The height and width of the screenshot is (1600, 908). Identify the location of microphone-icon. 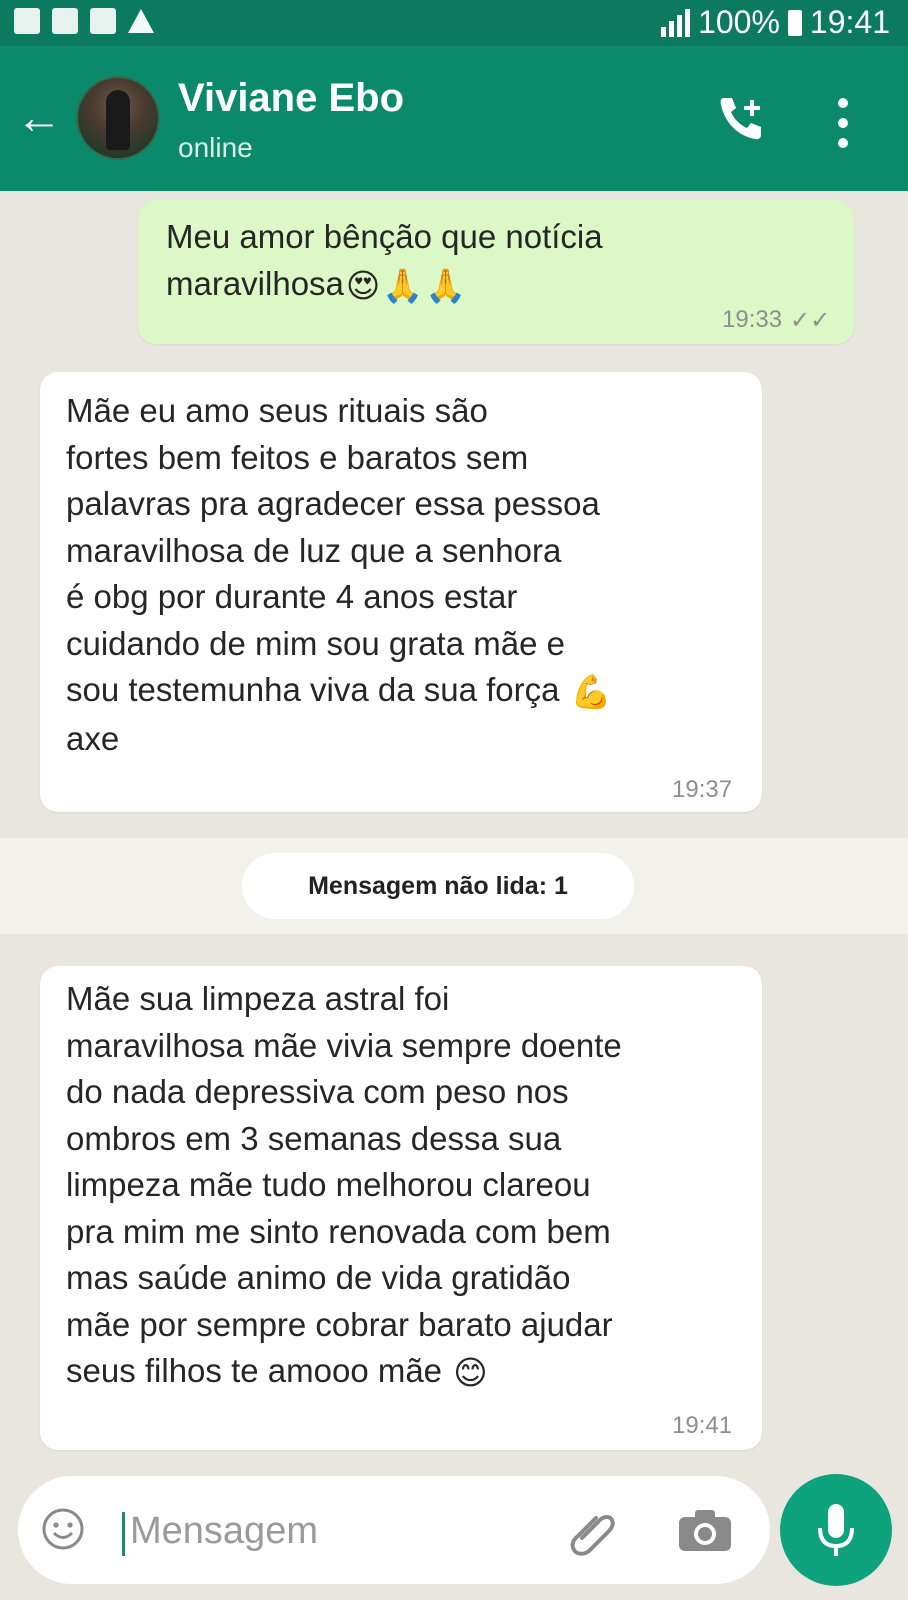
(836, 1530).